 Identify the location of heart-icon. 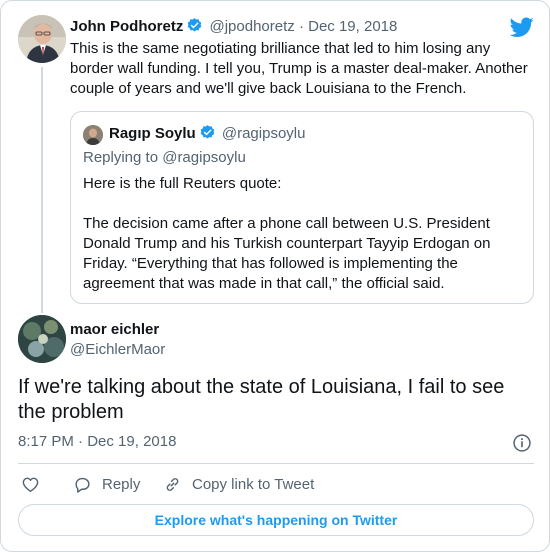
(30, 484).